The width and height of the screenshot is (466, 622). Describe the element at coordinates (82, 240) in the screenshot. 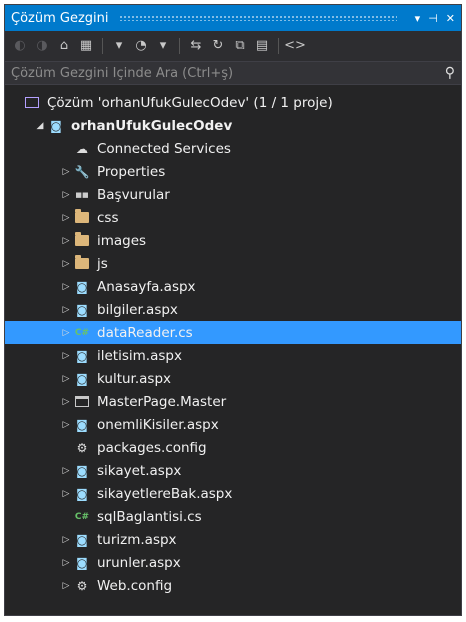

I see `folder-icon` at that location.